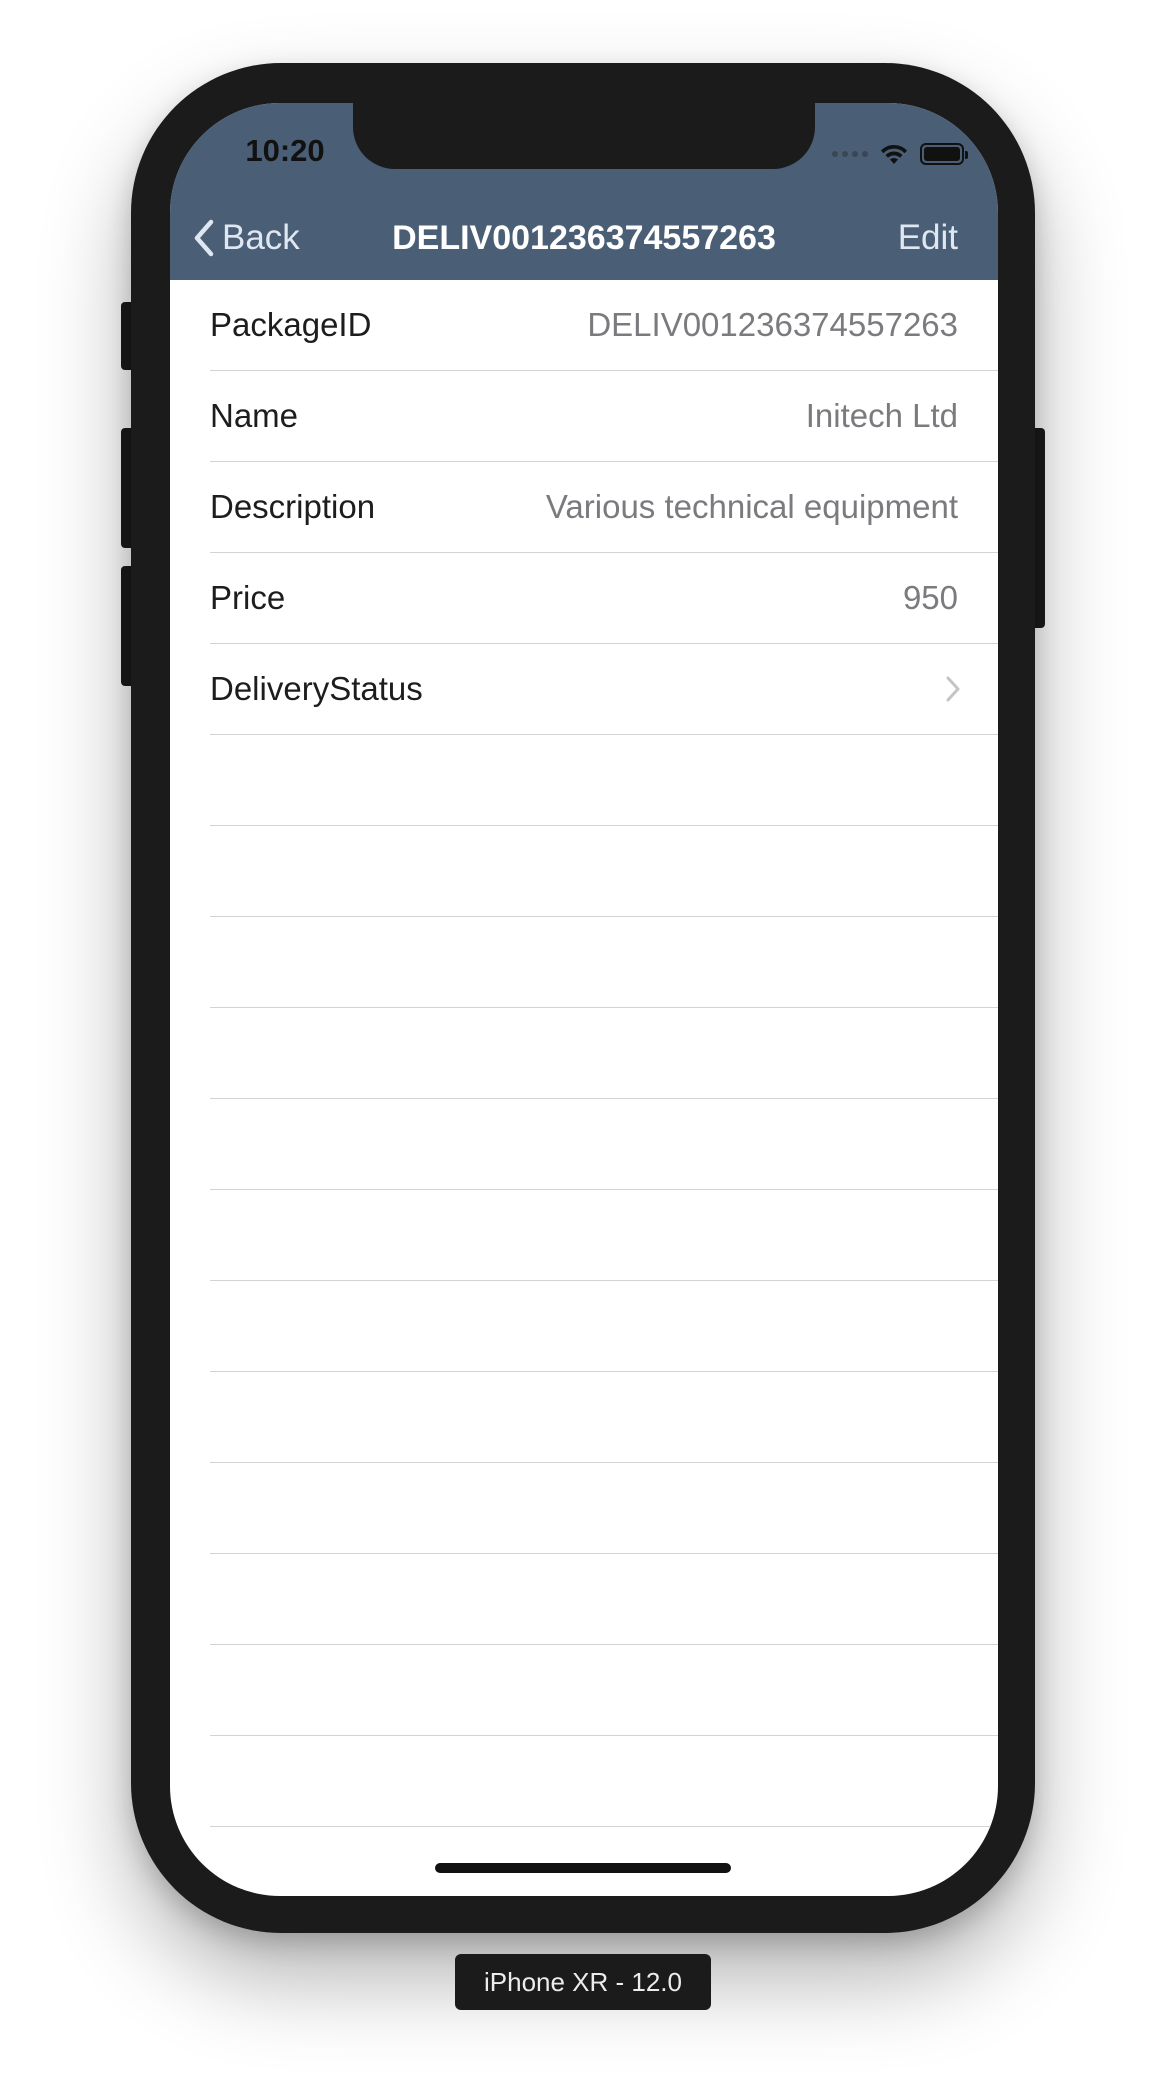 The width and height of the screenshot is (1168, 2096). Describe the element at coordinates (930, 597) in the screenshot. I see `row-value: 950` at that location.